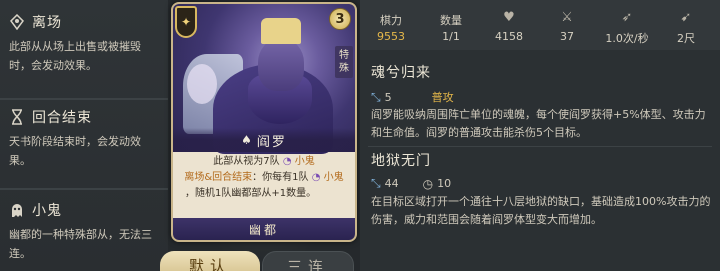  I want to click on keyword-title: 回合结束, so click(62, 118).